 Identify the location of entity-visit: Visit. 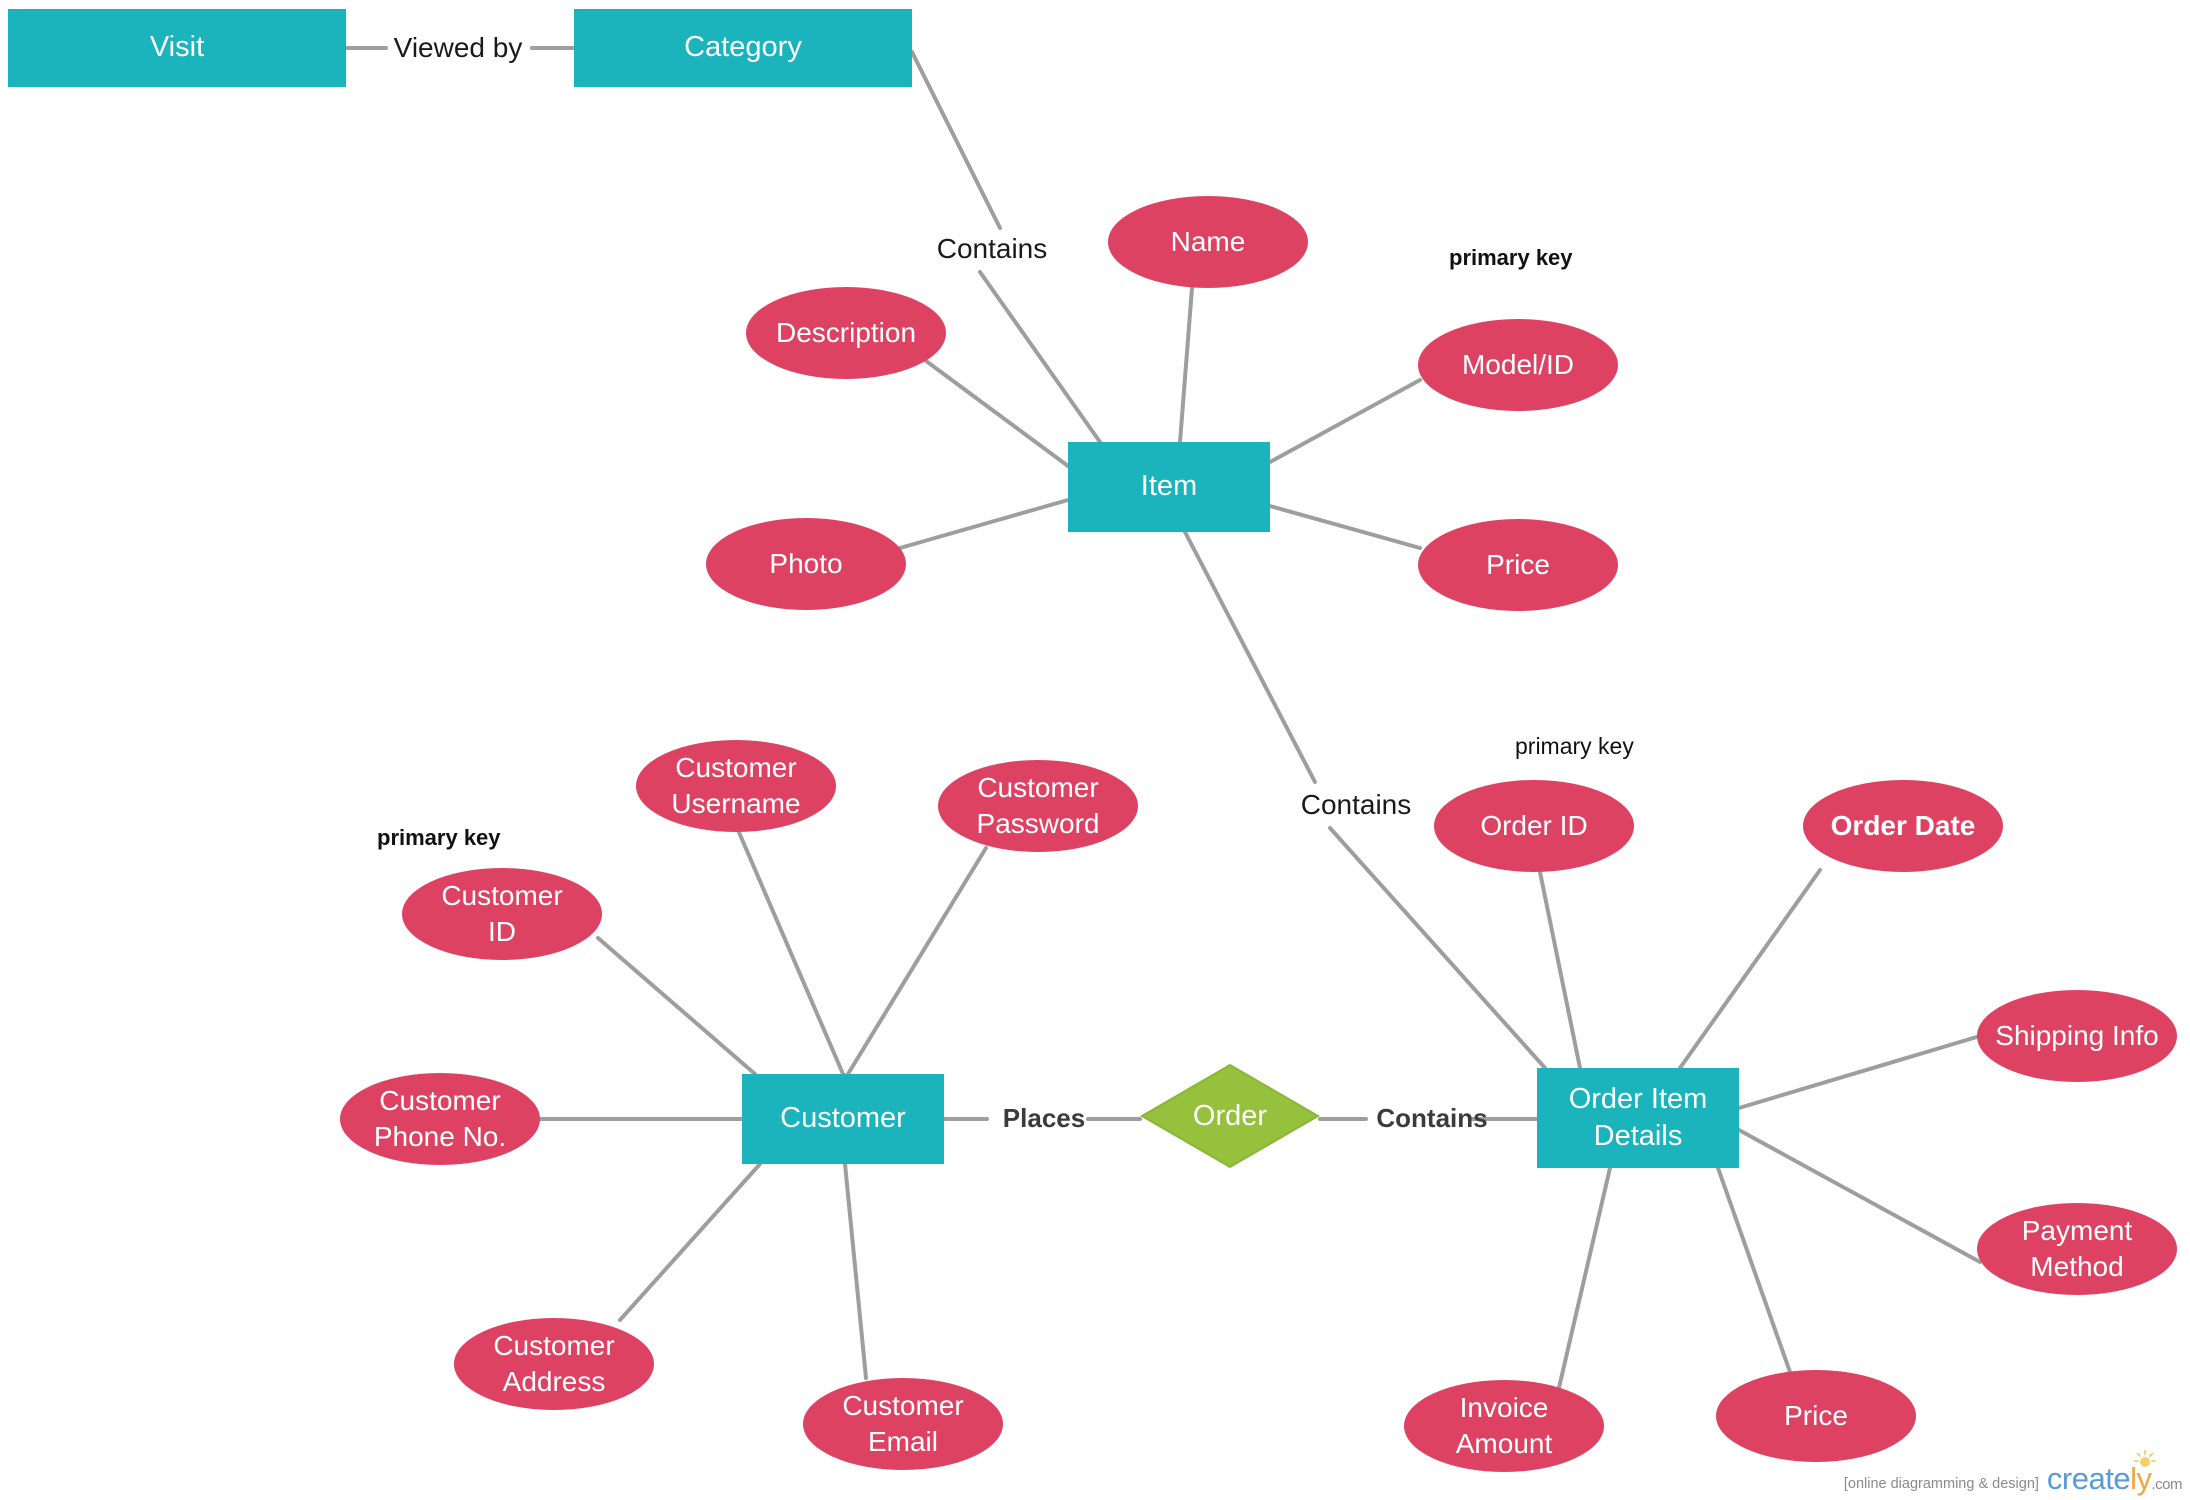
(177, 48).